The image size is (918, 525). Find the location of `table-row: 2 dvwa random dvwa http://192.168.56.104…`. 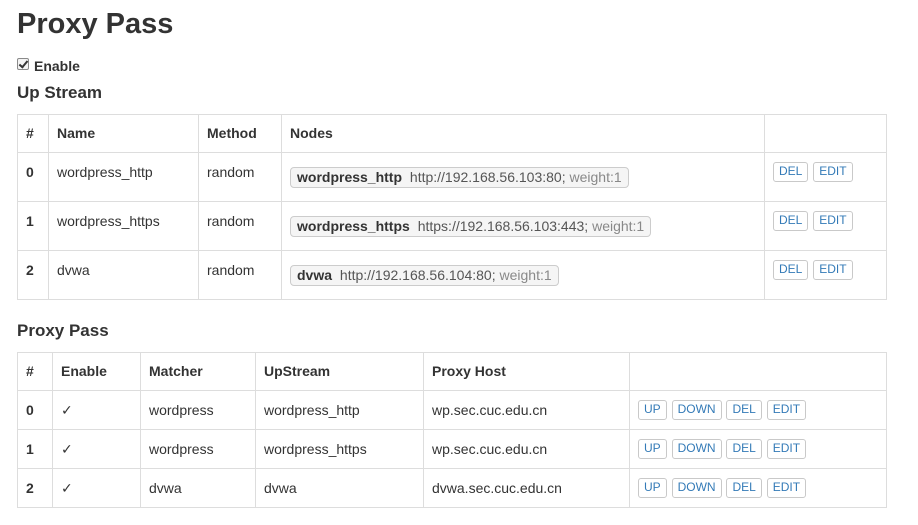

table-row: 2 dvwa random dvwa http://192.168.56.104… is located at coordinates (452, 275).